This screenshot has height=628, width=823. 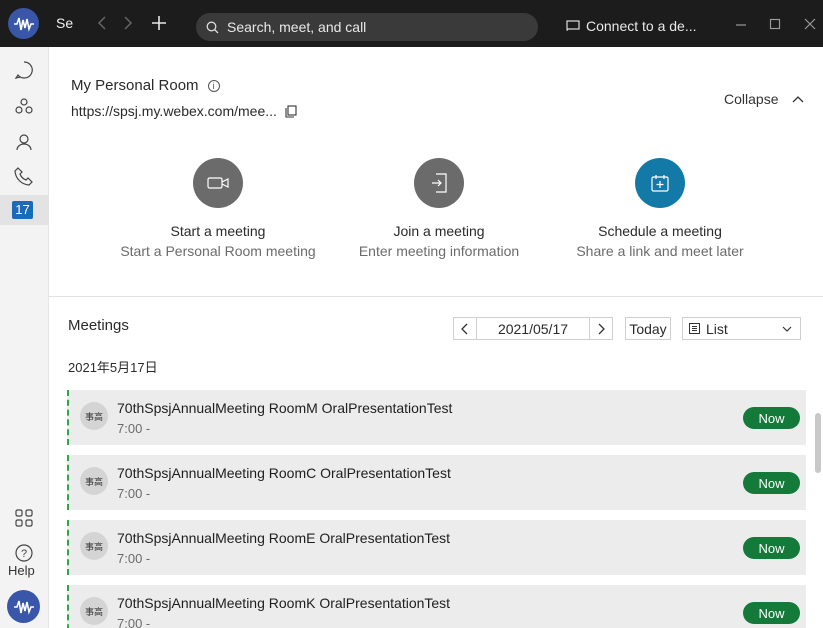 What do you see at coordinates (818, 443) in the screenshot?
I see `scrollbar` at bounding box center [818, 443].